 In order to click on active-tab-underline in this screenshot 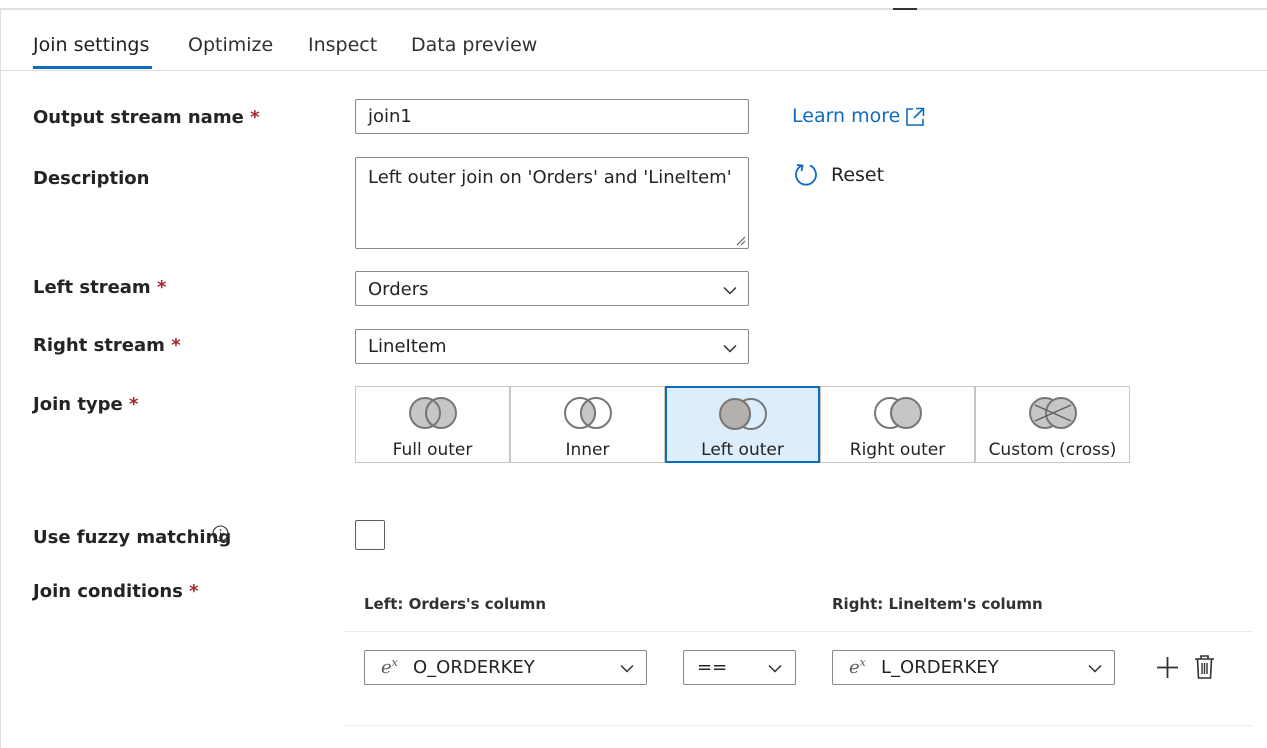, I will do `click(92, 67)`.